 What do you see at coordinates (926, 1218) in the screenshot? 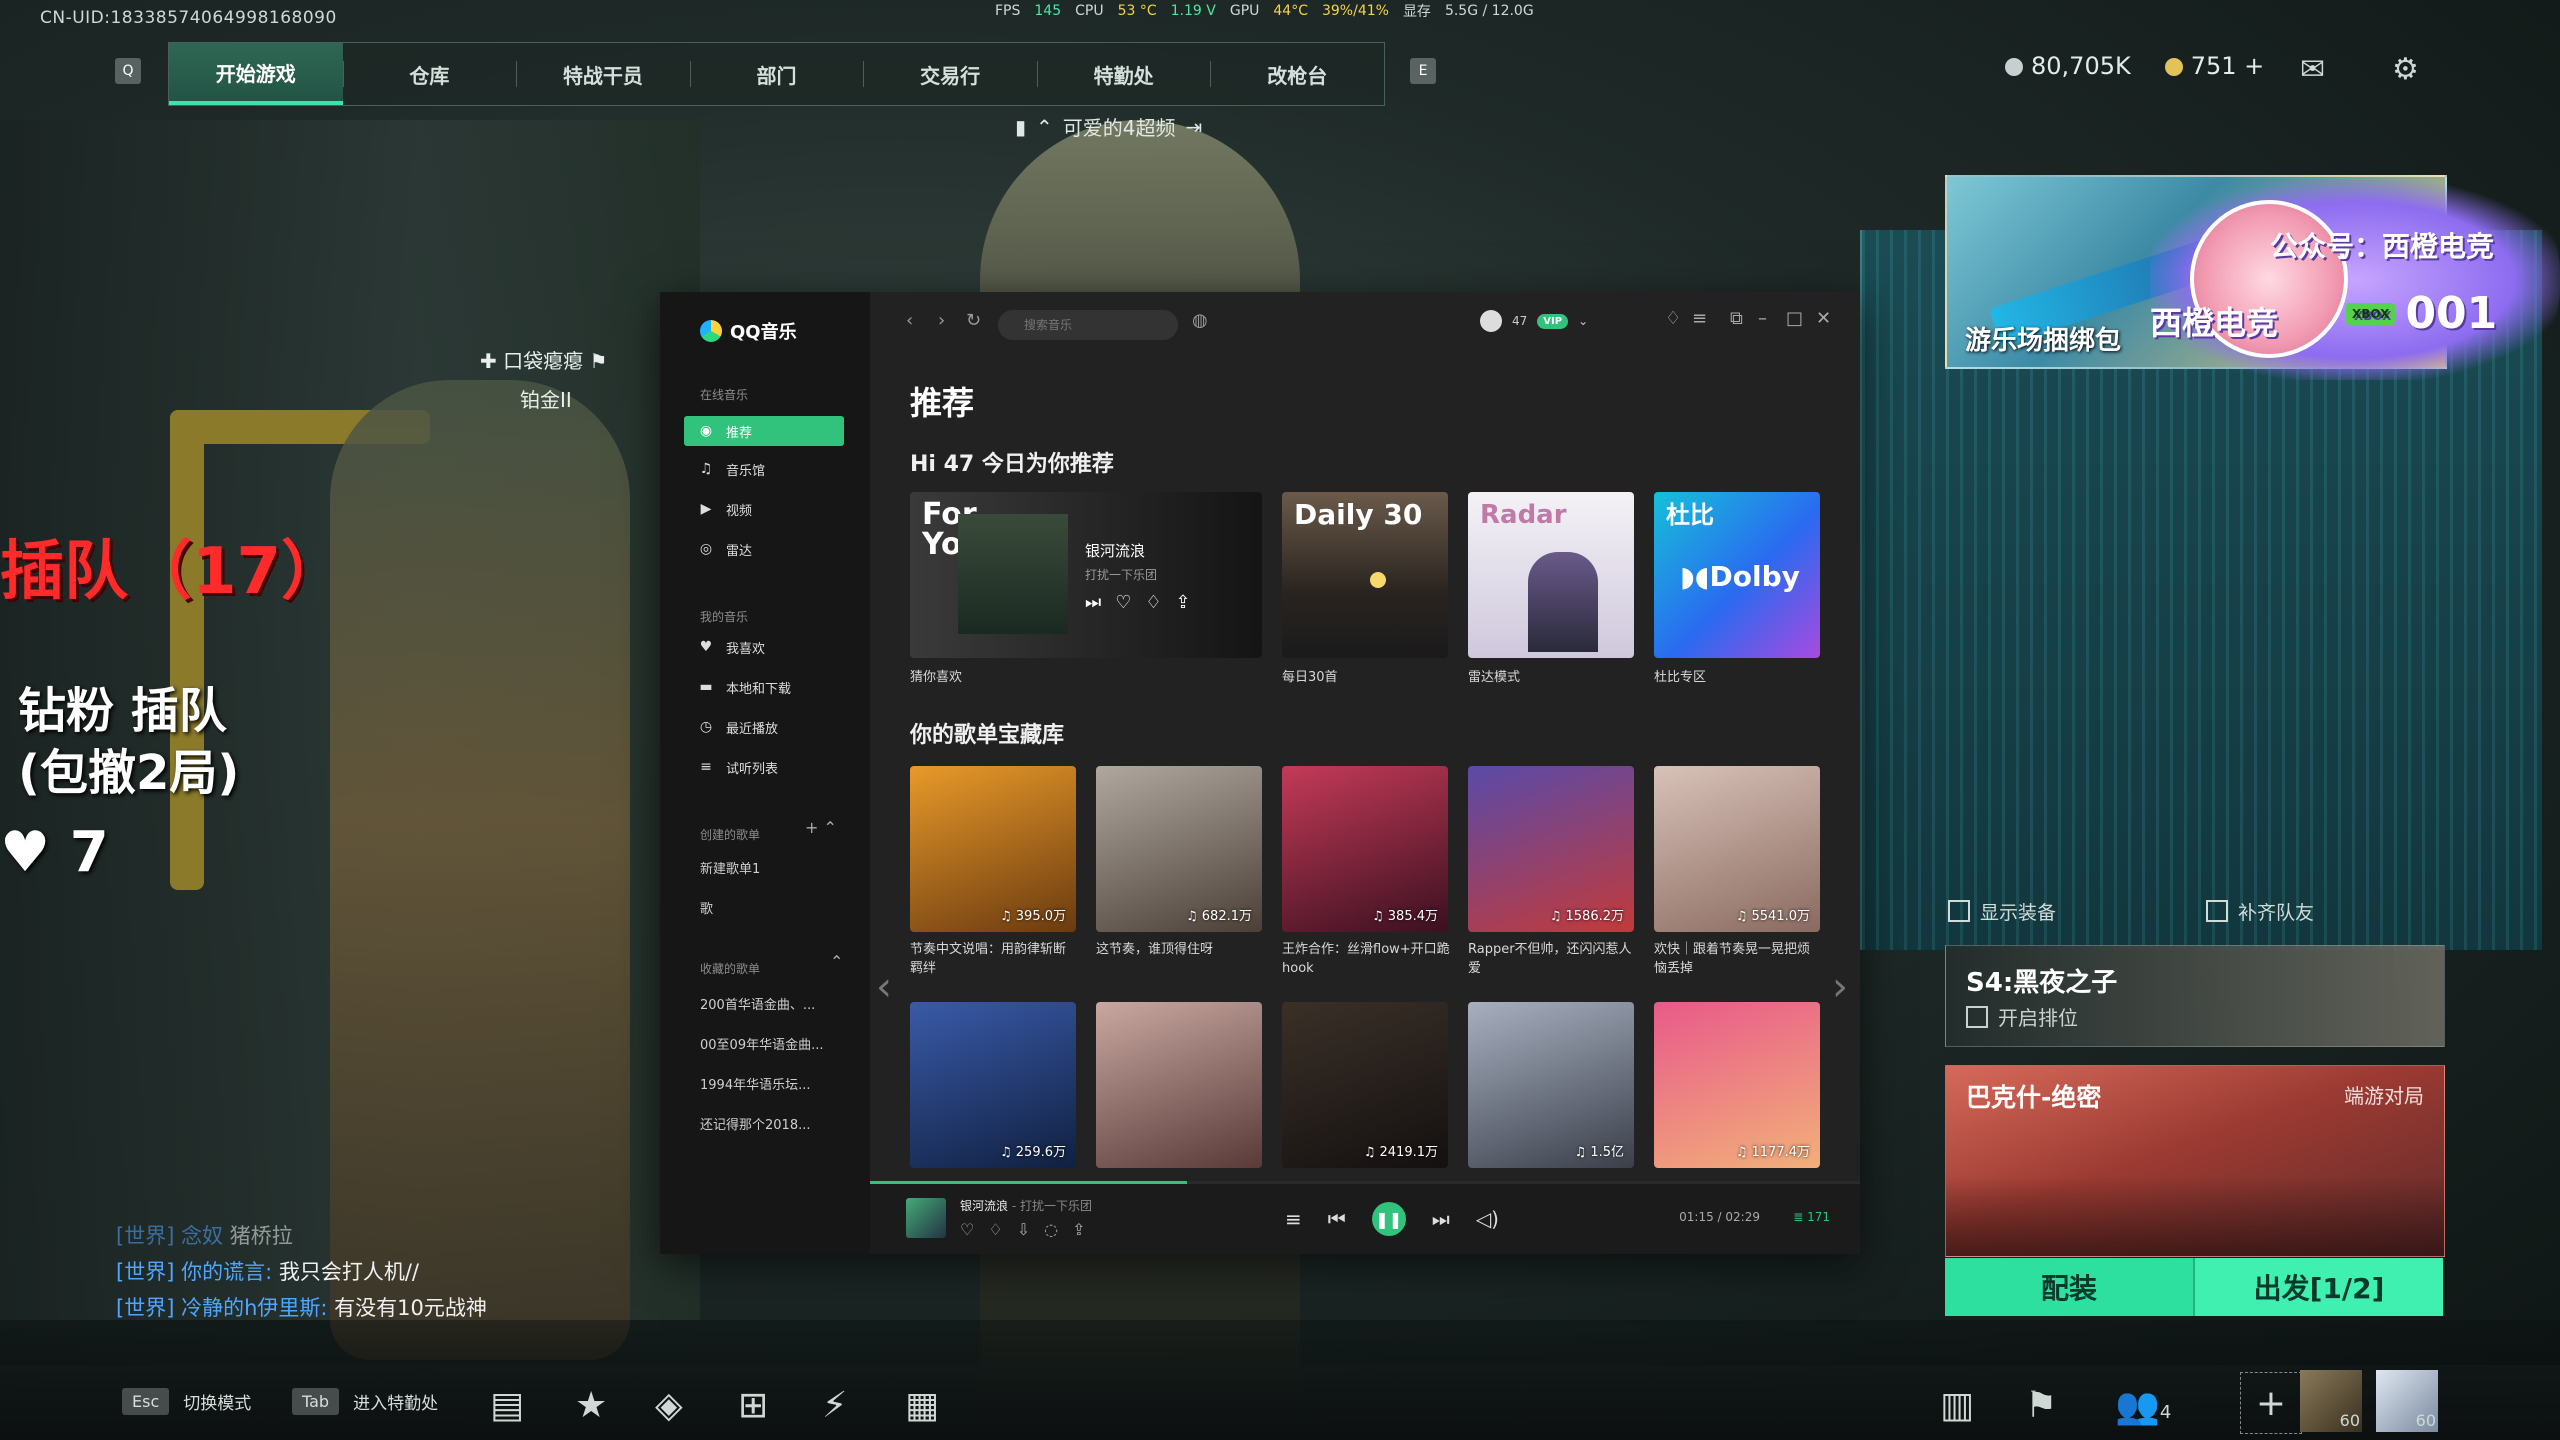
I see `now-playing-cover` at bounding box center [926, 1218].